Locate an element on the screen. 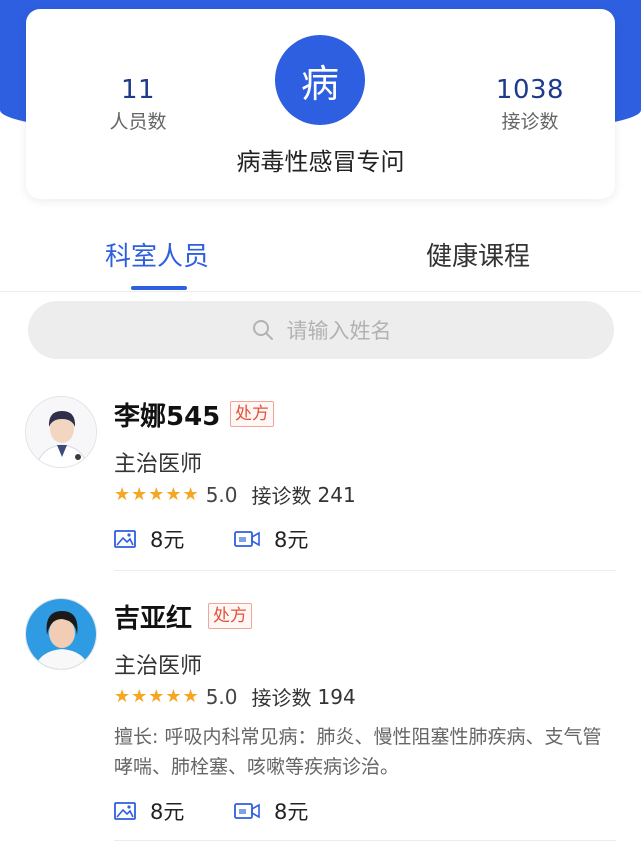  search-input: 请输入姓名 is located at coordinates (321, 330).